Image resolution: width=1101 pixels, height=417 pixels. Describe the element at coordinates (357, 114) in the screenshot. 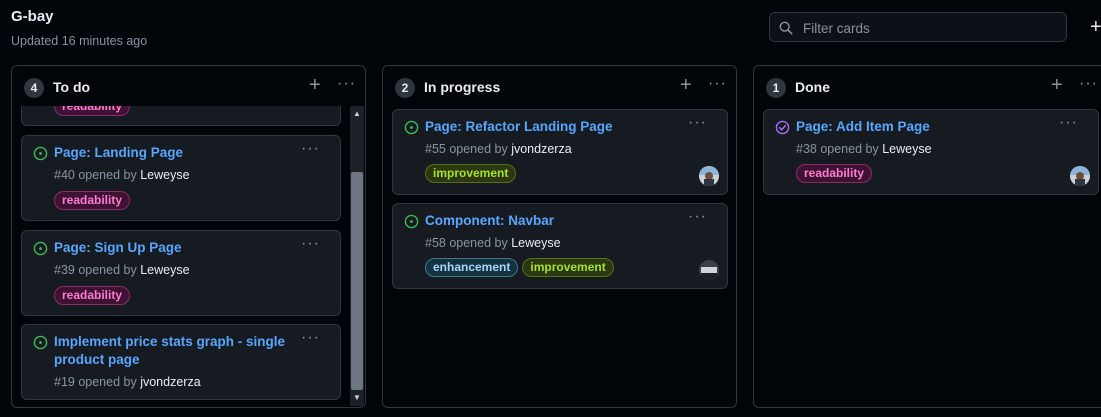

I see `scroll-up-arrow-icon: ▲` at that location.